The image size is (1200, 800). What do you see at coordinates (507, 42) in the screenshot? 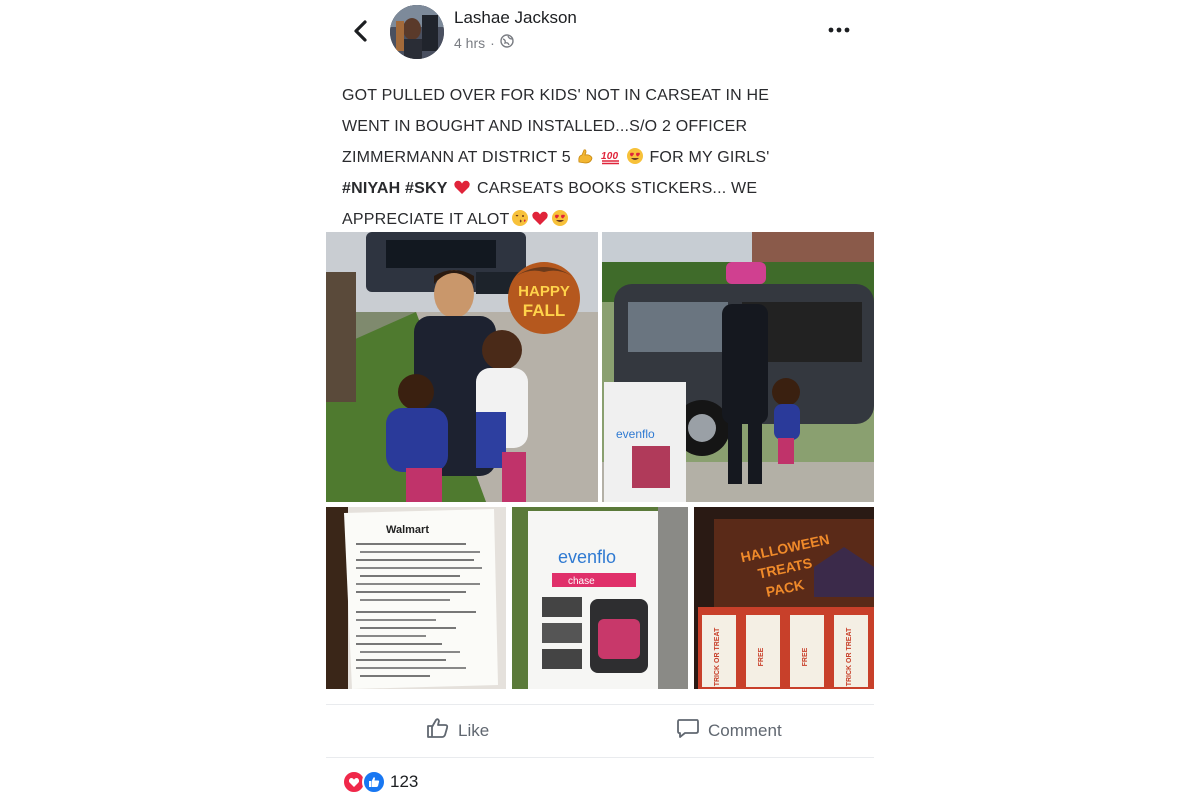
I see `globe-icon` at bounding box center [507, 42].